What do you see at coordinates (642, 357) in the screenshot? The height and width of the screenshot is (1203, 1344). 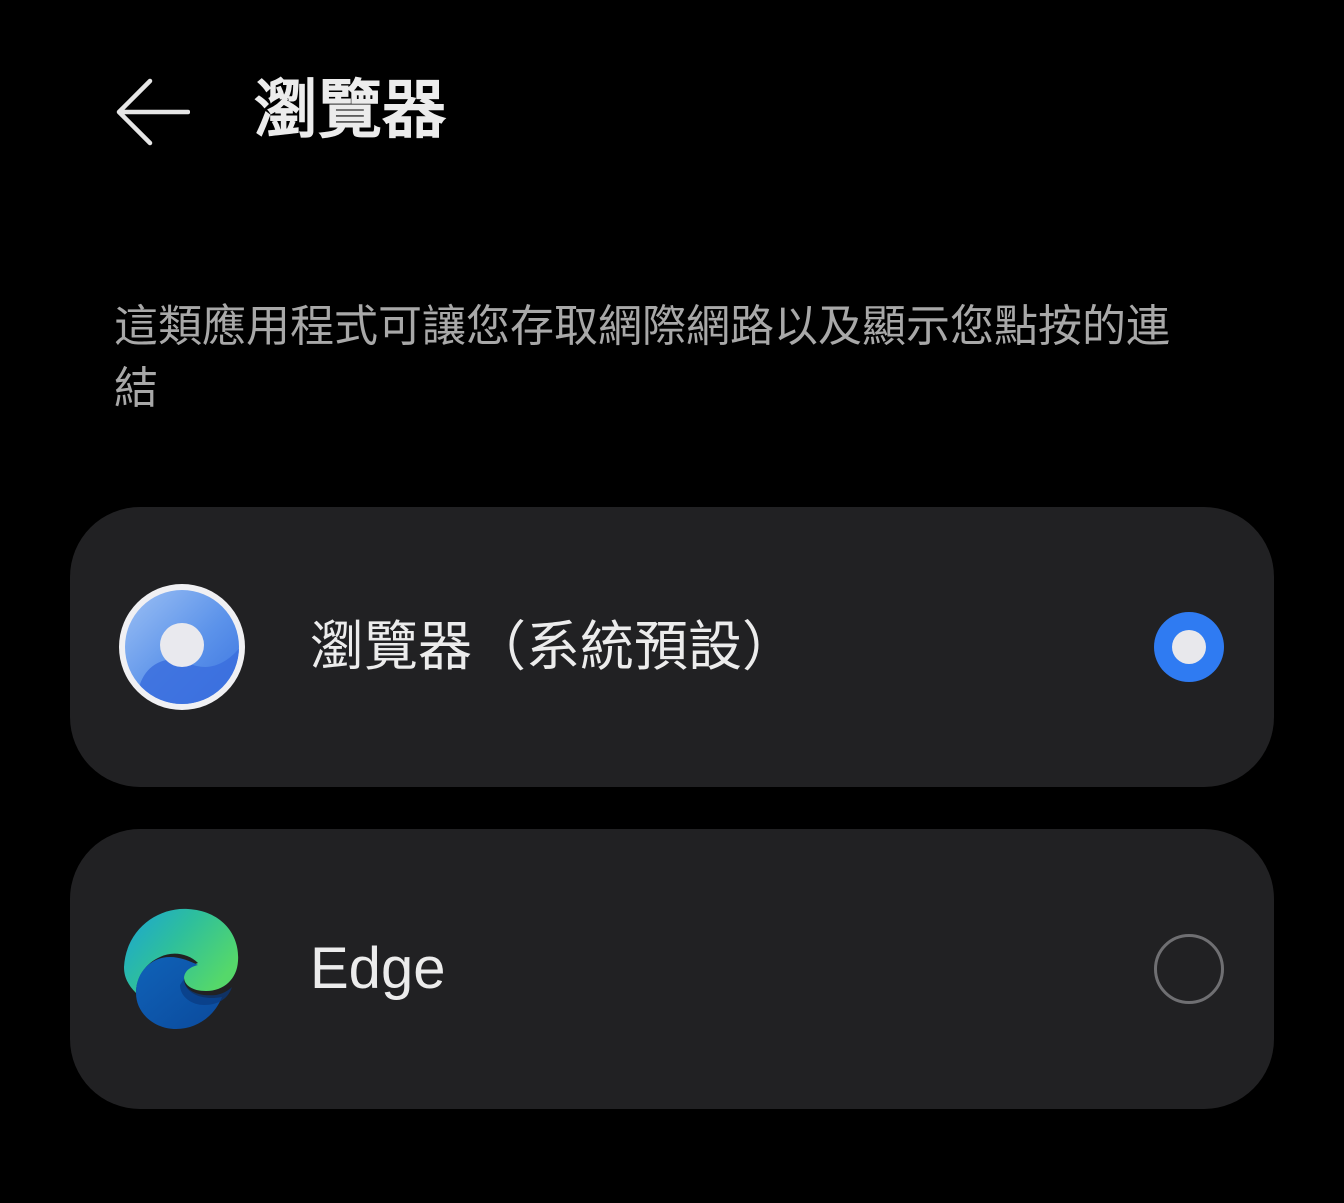 I see `page-description: 這類應用程式可讓您存取網際網路以及顯示您點按的連結` at bounding box center [642, 357].